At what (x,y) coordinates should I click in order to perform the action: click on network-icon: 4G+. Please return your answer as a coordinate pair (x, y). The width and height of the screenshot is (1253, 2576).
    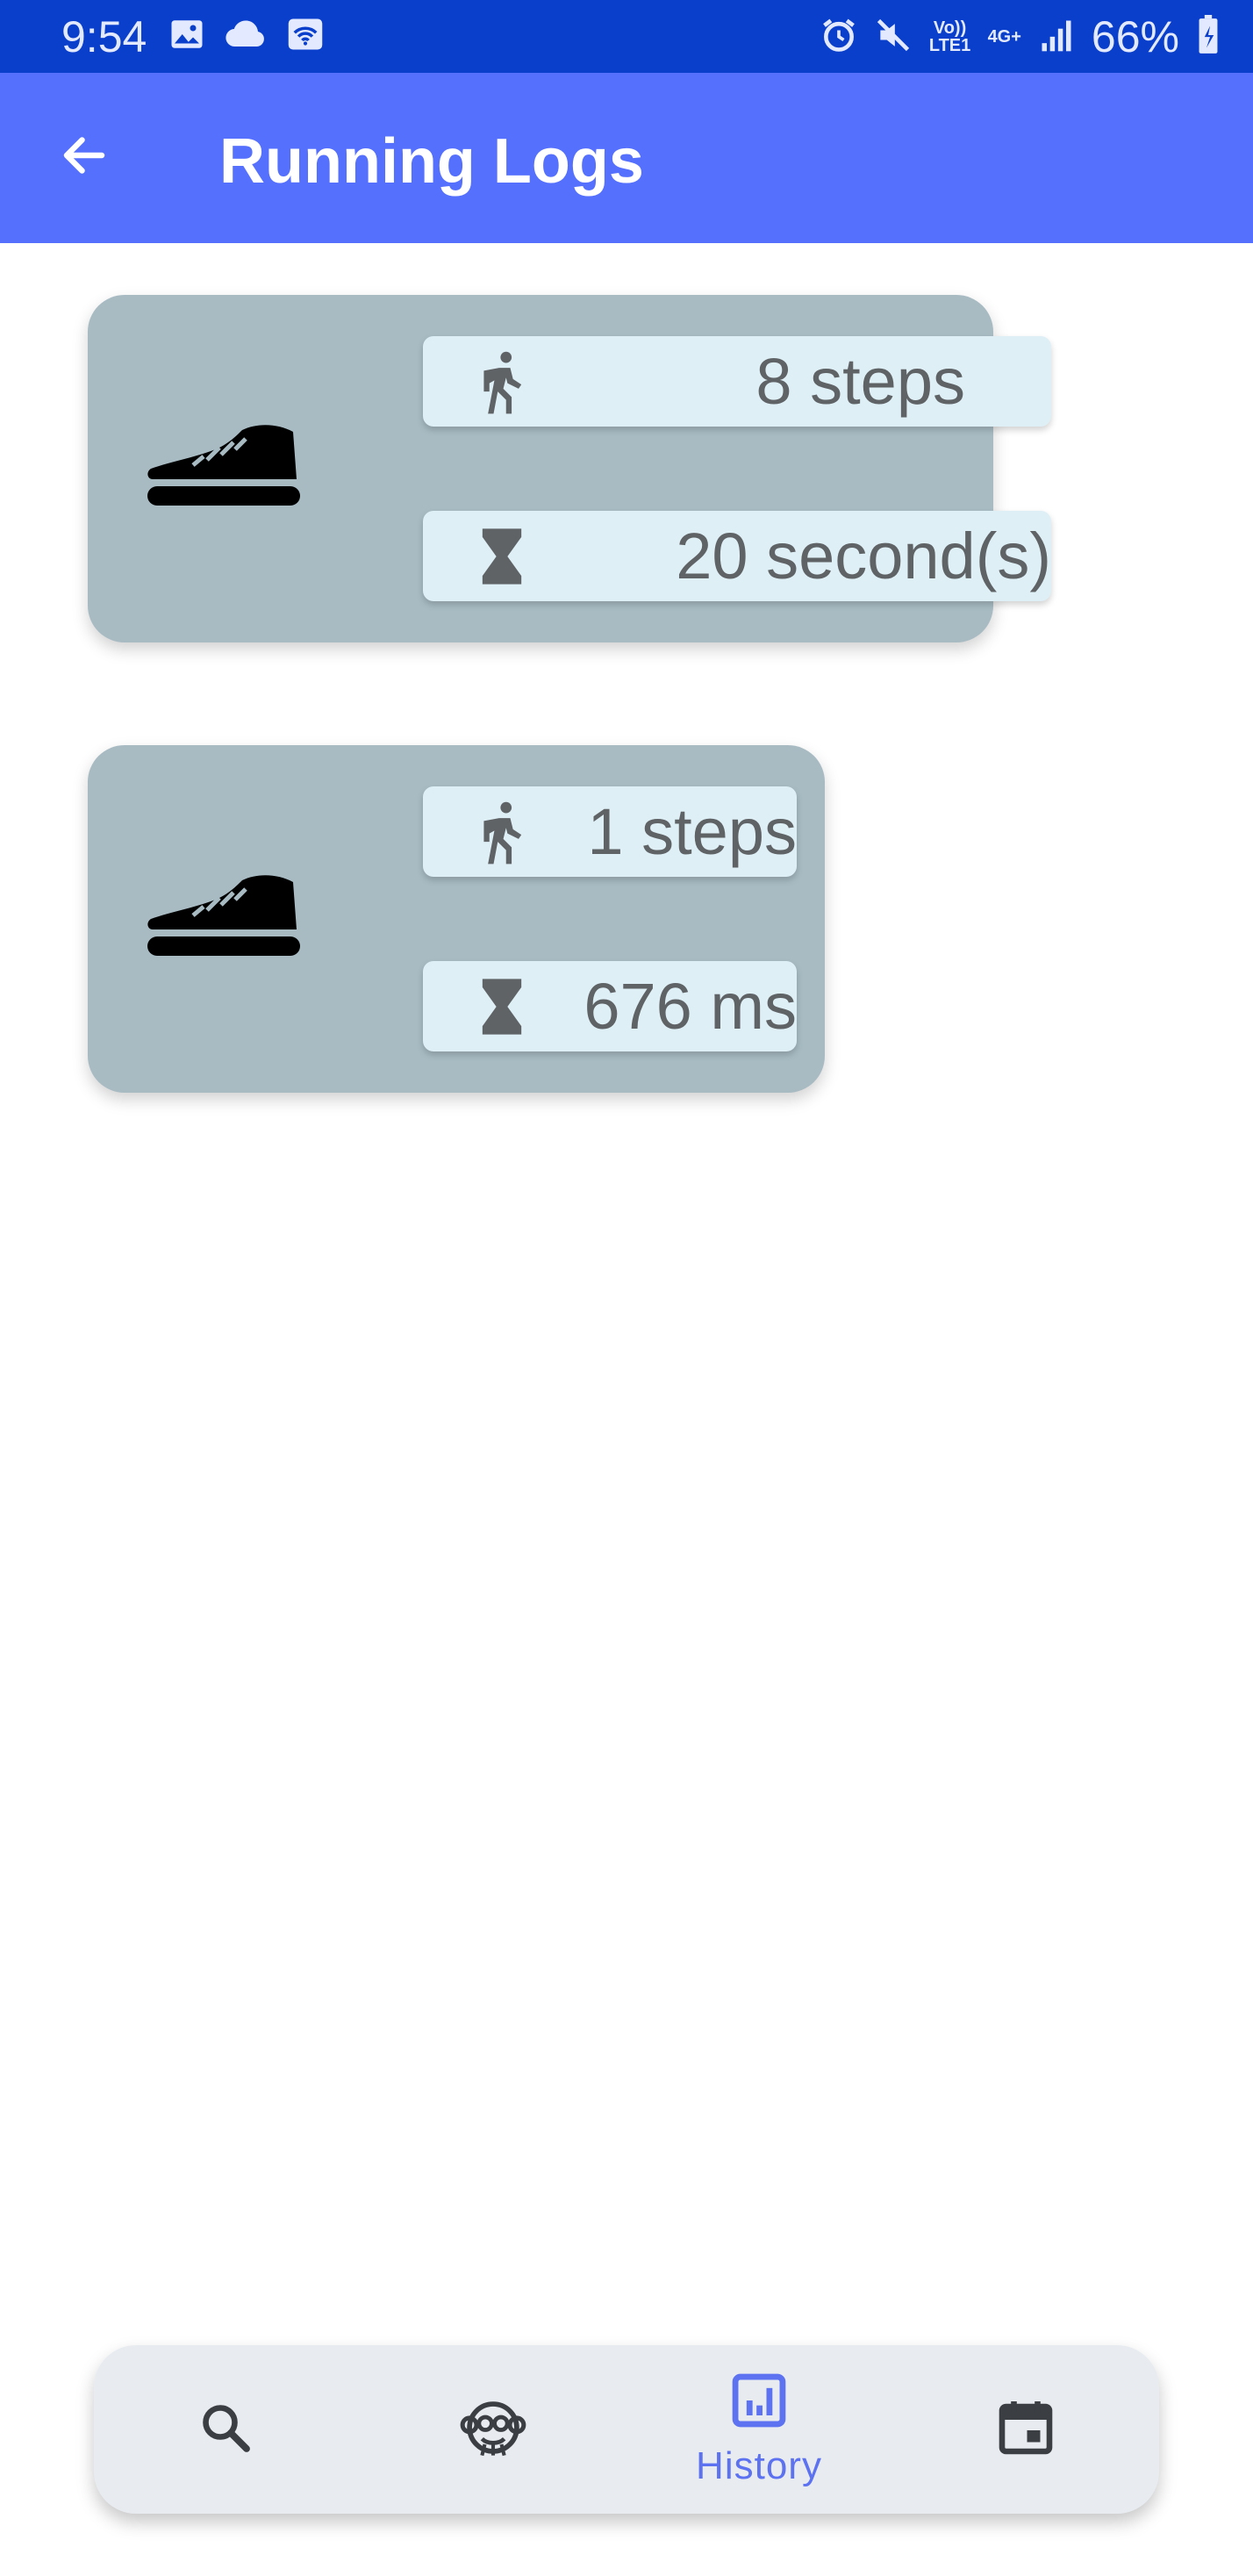
    Looking at the image, I should click on (1004, 37).